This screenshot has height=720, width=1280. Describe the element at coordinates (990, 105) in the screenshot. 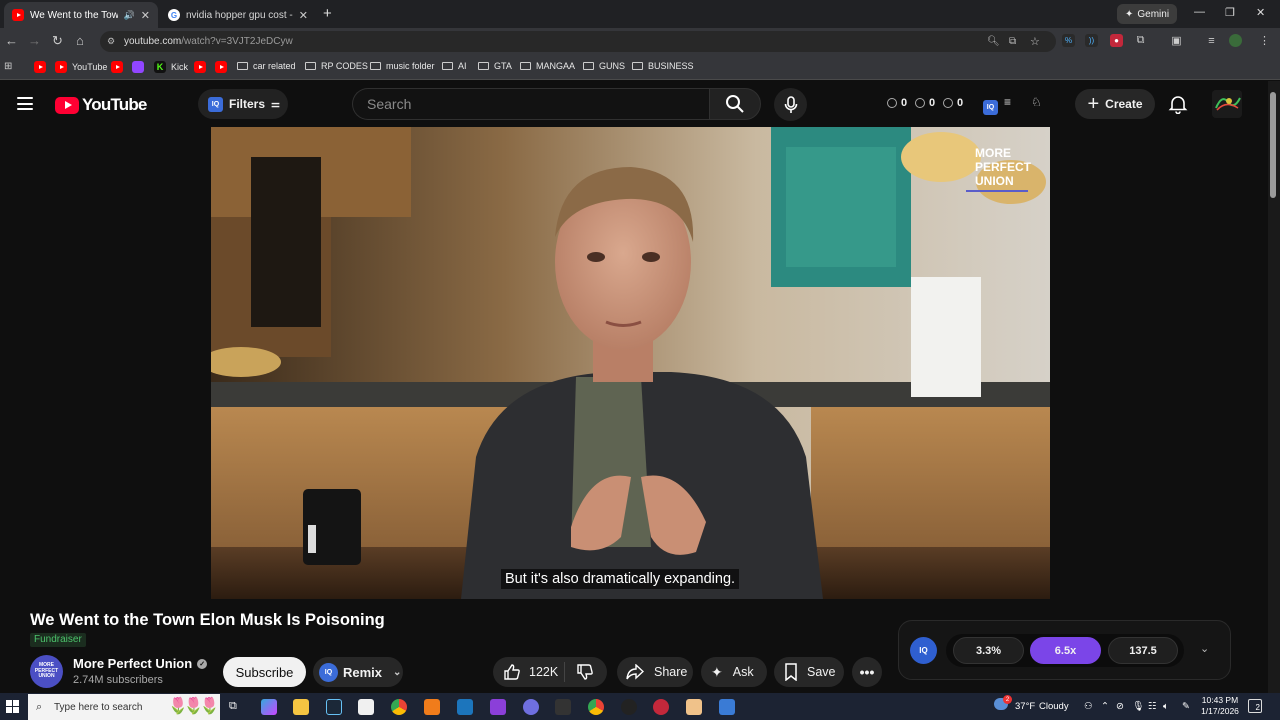

I see `iq-extension-icon: IQ` at that location.